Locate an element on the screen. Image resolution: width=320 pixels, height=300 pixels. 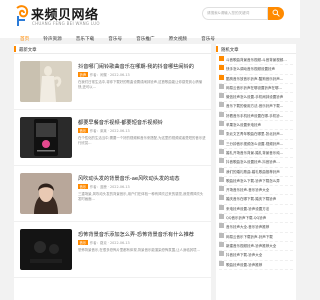
sidebar-item-label: 微信铃声怎么设置-手机闹钟设置铃声 is located at coordinates (254, 97).